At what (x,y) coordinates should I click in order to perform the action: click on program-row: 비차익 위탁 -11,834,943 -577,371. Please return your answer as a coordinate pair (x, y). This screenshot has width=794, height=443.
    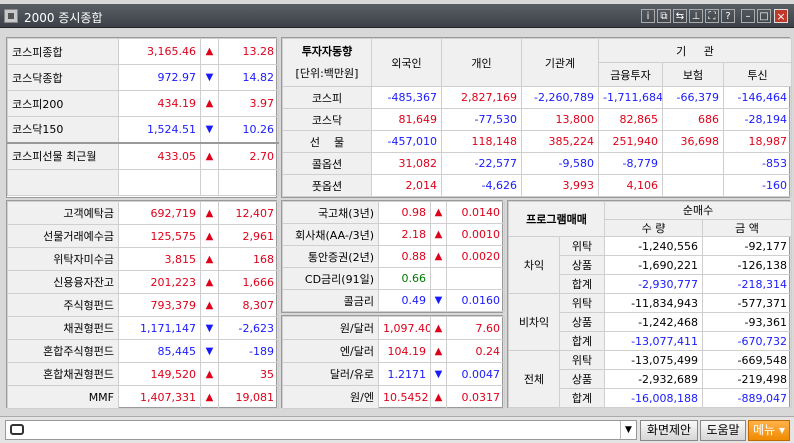
    Looking at the image, I should click on (650, 322).